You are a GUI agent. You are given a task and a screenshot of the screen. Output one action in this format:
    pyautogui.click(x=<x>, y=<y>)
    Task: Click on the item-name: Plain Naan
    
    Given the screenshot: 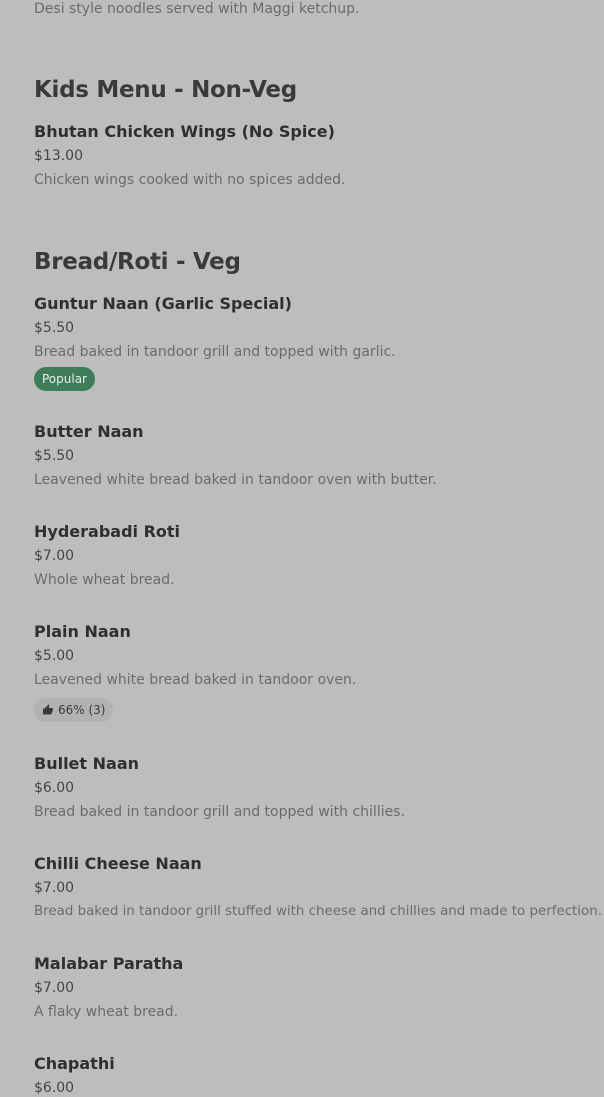 What is the action you would take?
    pyautogui.click(x=82, y=631)
    